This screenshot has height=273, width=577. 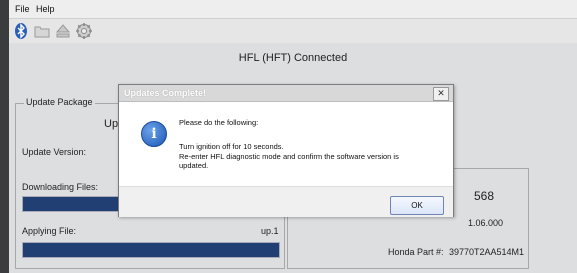 I want to click on apply-progress-bar, so click(x=151, y=250).